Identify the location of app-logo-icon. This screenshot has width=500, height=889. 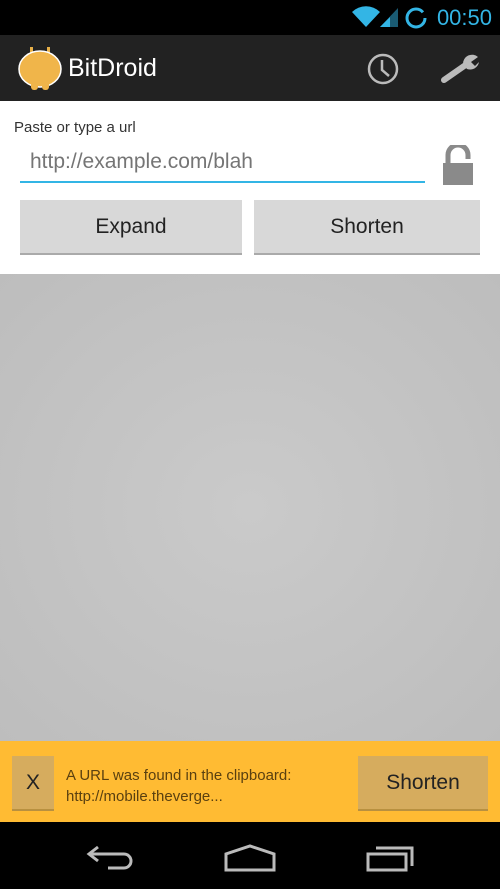
(40, 68).